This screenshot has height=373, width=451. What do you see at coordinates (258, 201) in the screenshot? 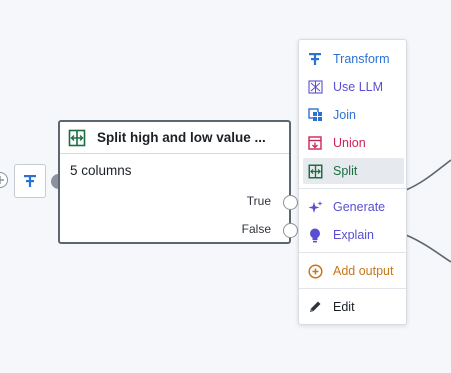
I see `output-label-true: True` at bounding box center [258, 201].